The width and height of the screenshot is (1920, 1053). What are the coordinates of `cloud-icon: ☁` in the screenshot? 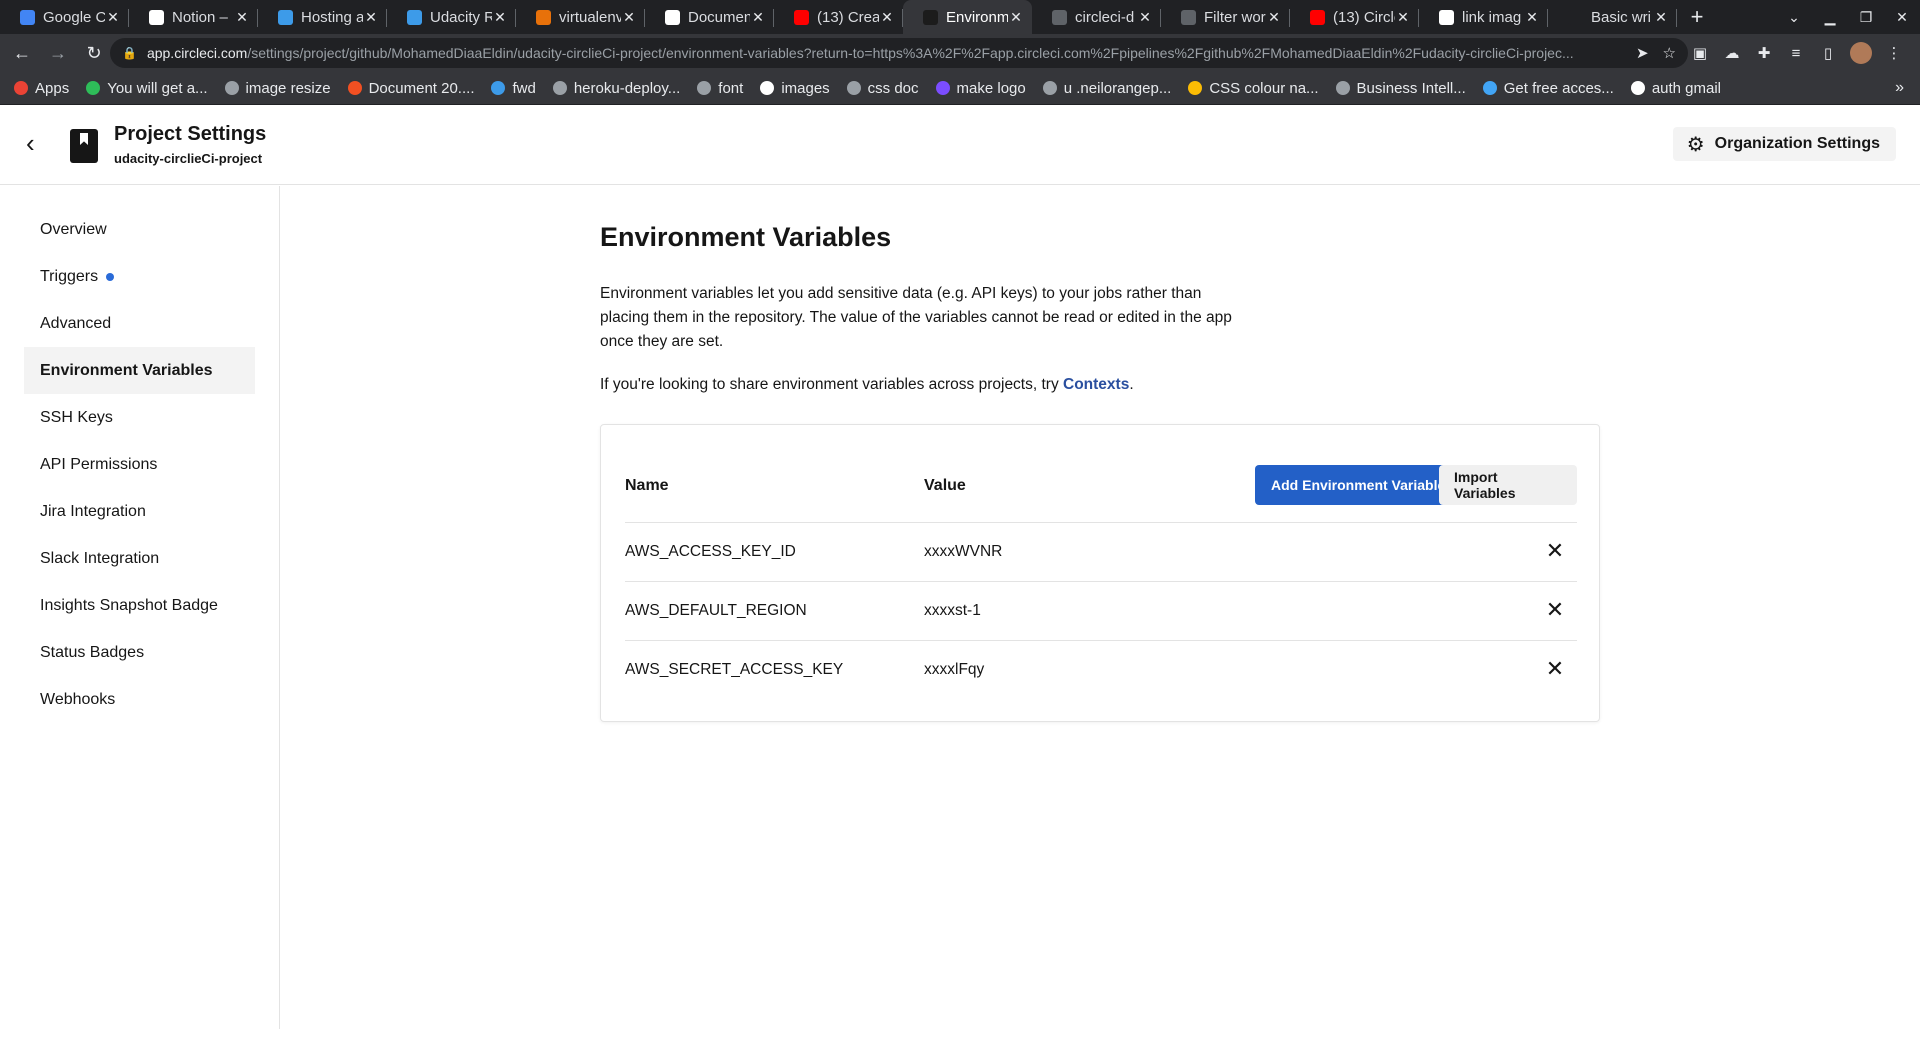 It's located at (1732, 53).